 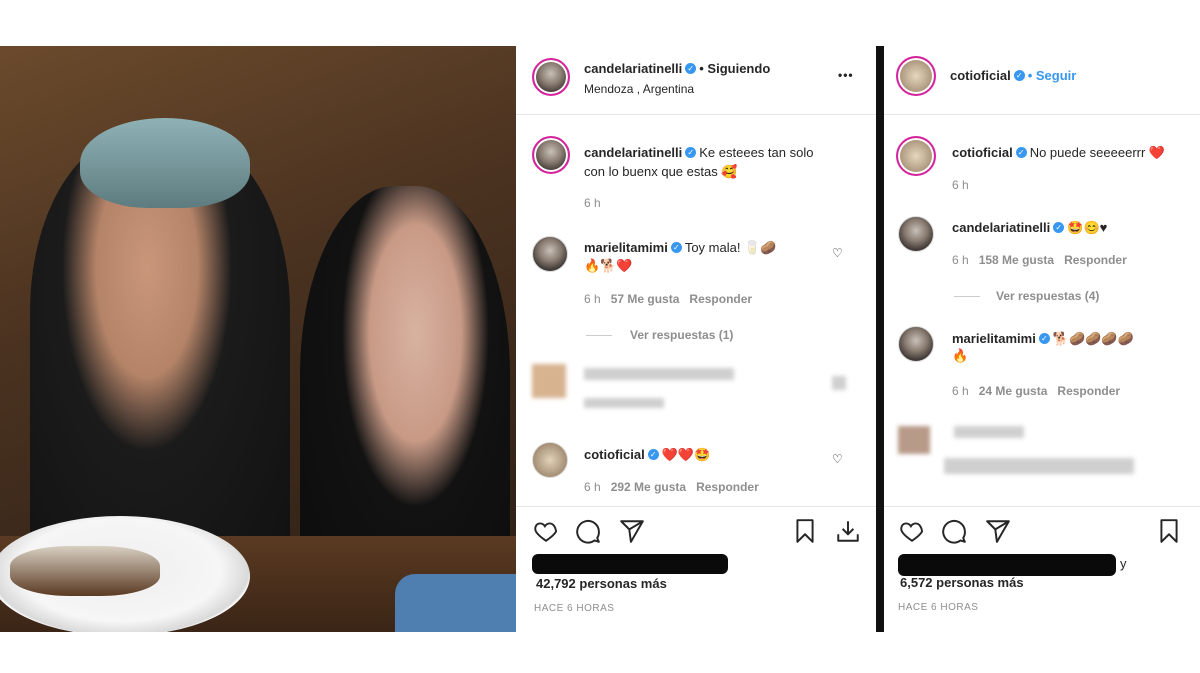 What do you see at coordinates (165, 163) in the screenshot?
I see `photo-hair` at bounding box center [165, 163].